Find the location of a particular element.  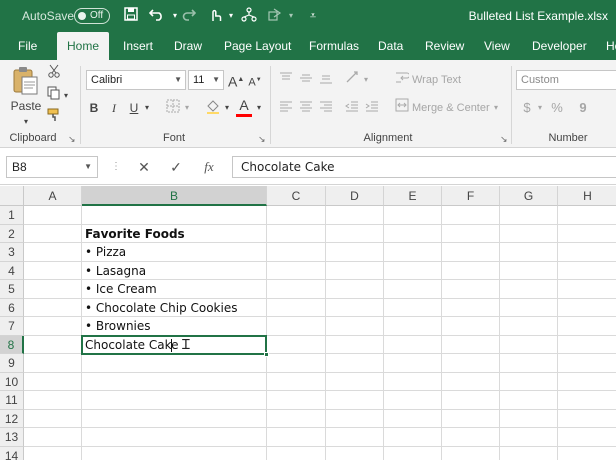

touch-dropdown-icon: ▾ is located at coordinates (231, 16).